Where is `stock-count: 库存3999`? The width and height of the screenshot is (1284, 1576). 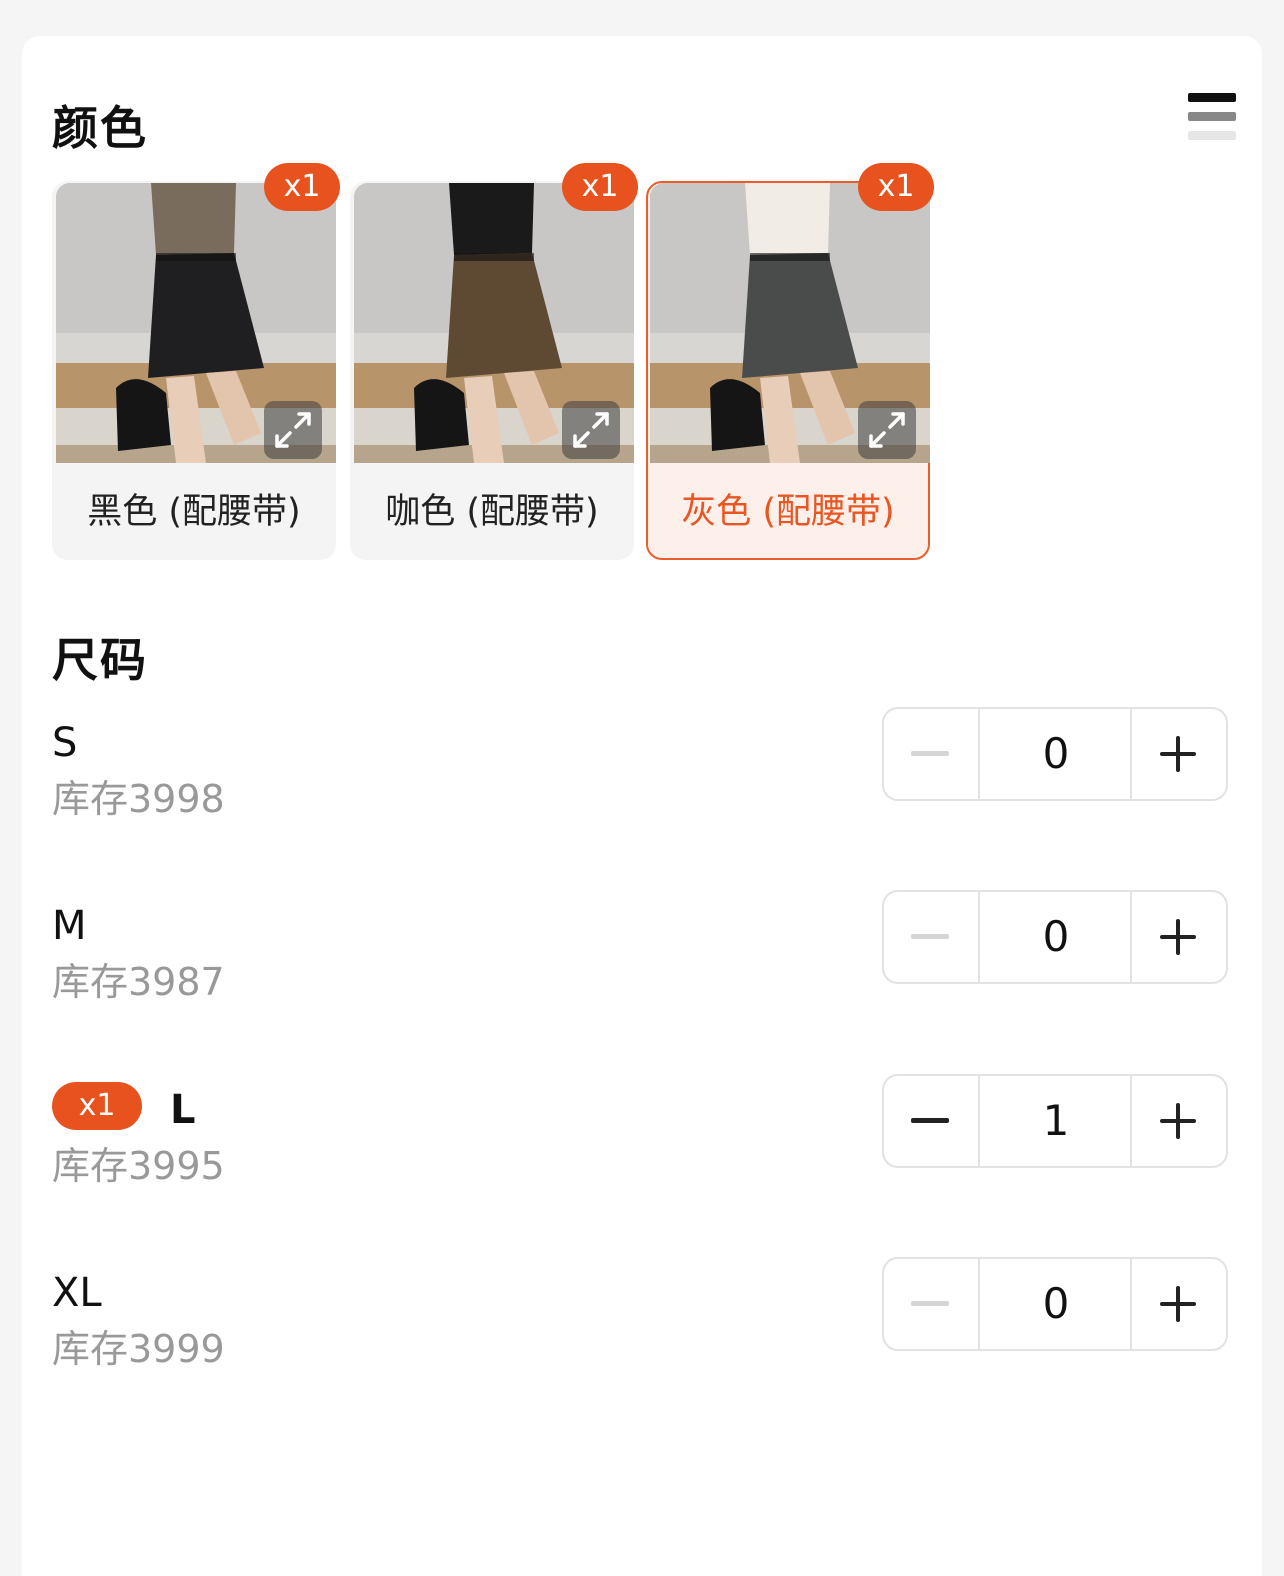
stock-count: 库存3999 is located at coordinates (138, 1349).